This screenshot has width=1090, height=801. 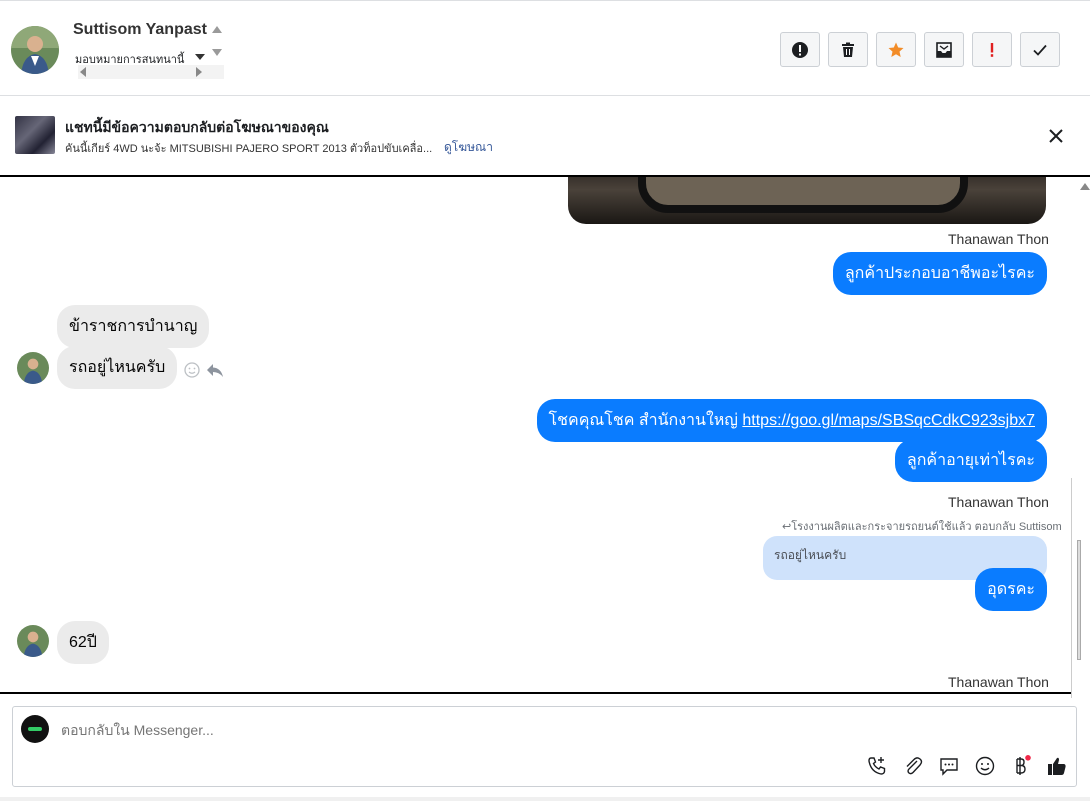 I want to click on chevron-down-icon, so click(x=200, y=57).